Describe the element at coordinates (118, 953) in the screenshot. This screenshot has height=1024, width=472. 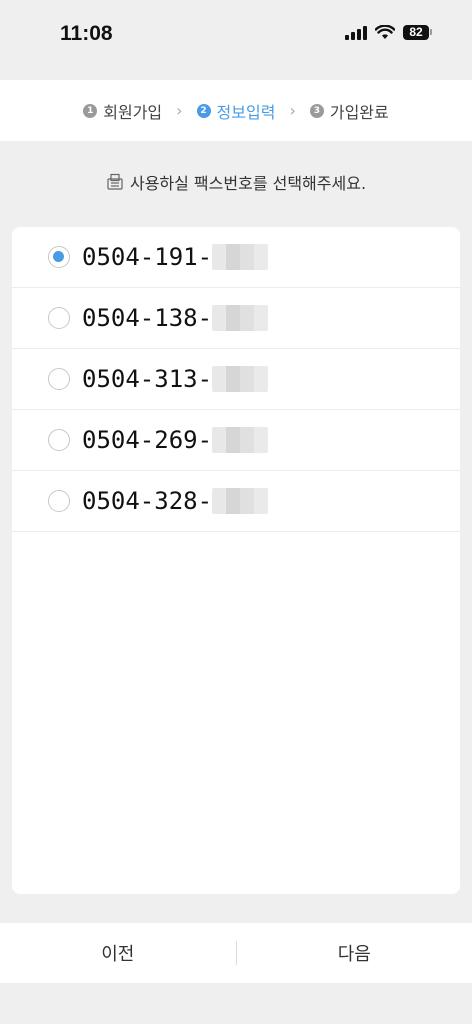
I see `prev-button: 이전` at that location.